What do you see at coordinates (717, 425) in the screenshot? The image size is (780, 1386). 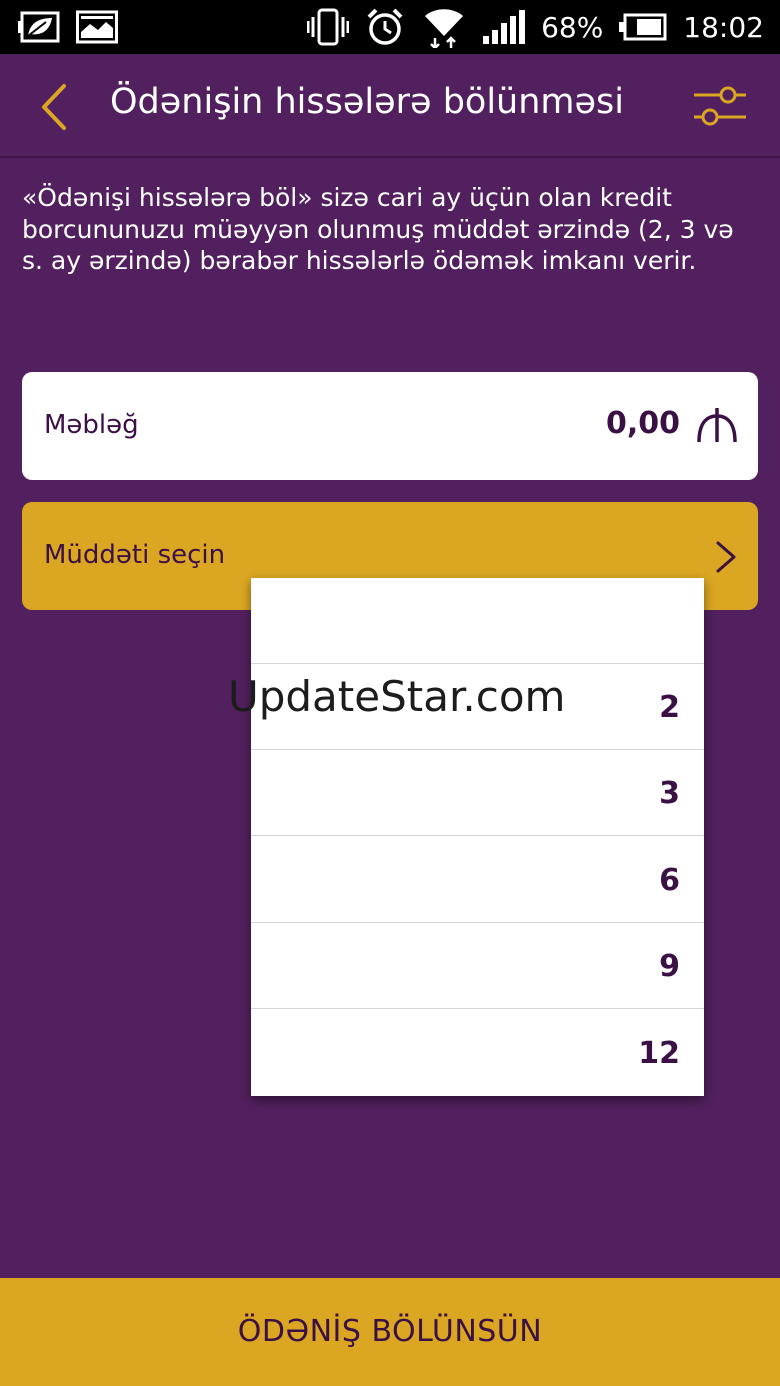 I see `manat-icon` at bounding box center [717, 425].